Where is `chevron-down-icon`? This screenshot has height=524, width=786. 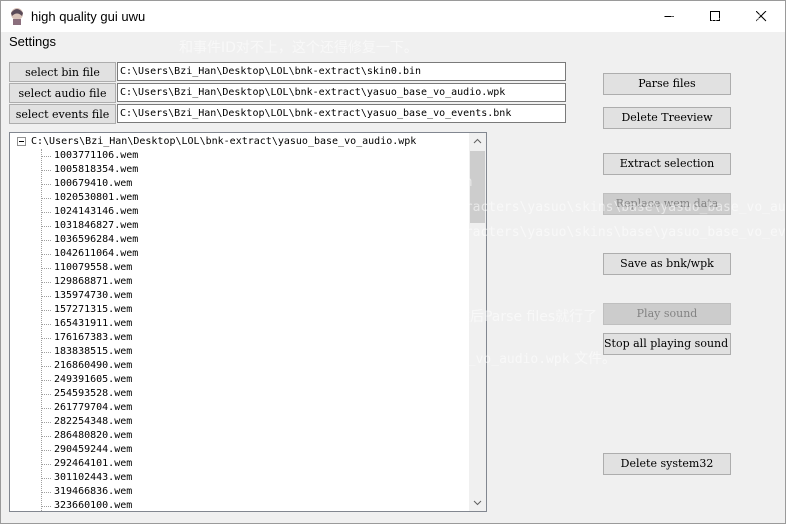
chevron-down-icon is located at coordinates (477, 503).